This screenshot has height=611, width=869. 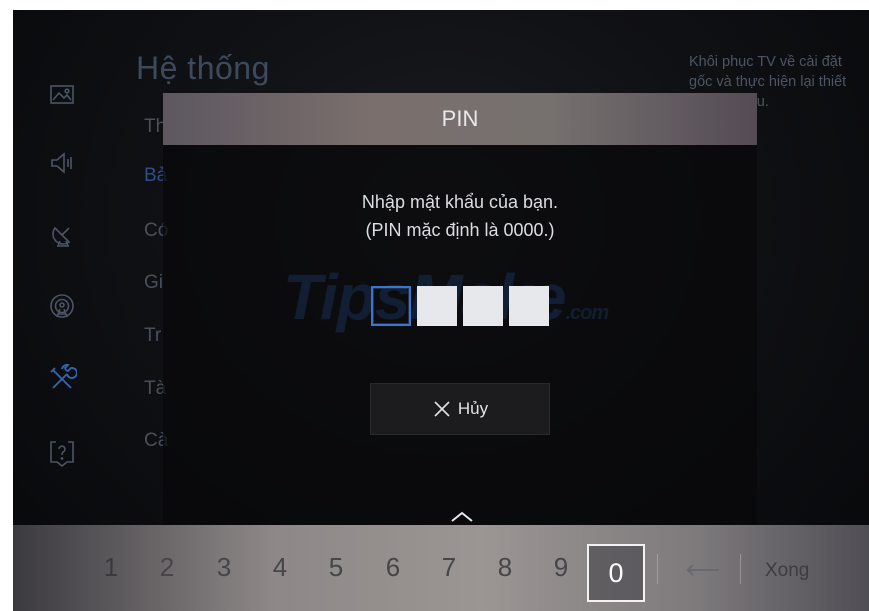 I want to click on key-8: 8, so click(x=505, y=567).